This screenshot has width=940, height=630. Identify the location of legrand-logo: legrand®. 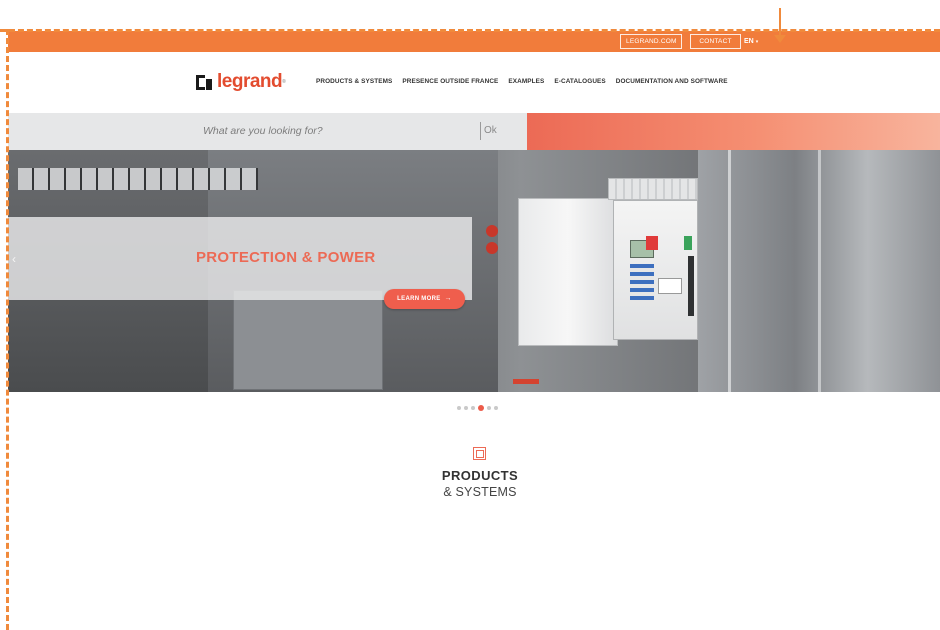
(241, 81).